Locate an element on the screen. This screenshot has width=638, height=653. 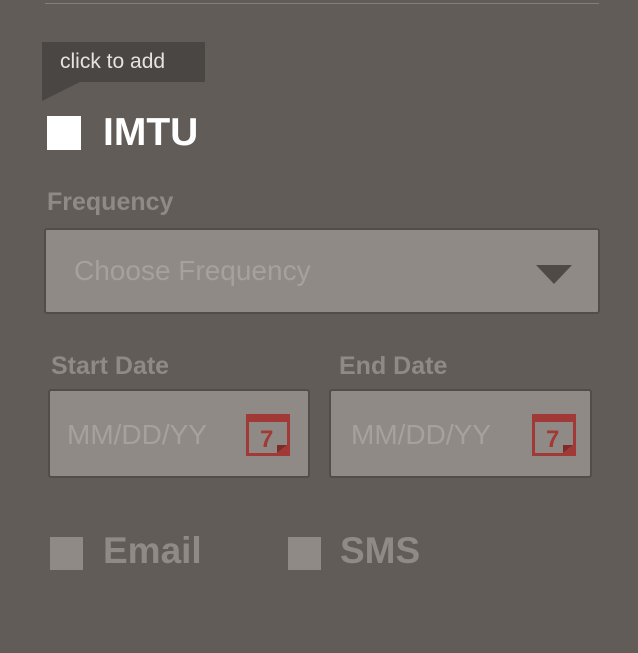
sms-checkbox is located at coordinates (304, 553).